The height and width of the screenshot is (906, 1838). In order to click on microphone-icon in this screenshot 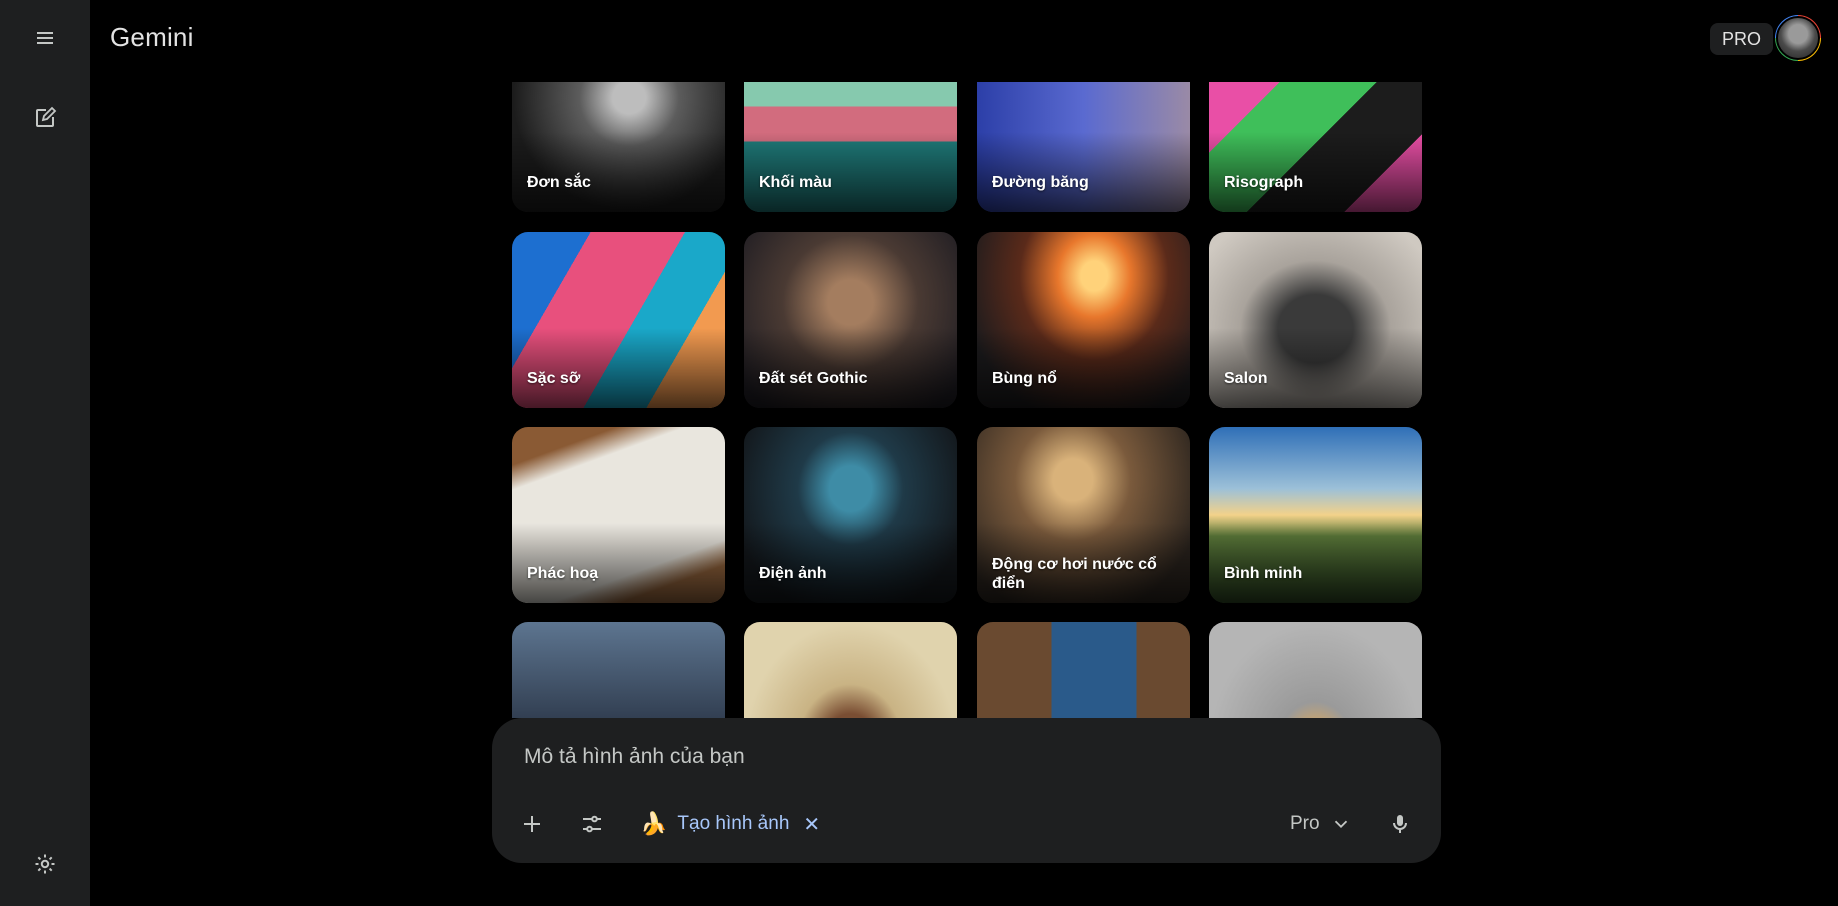, I will do `click(1400, 824)`.